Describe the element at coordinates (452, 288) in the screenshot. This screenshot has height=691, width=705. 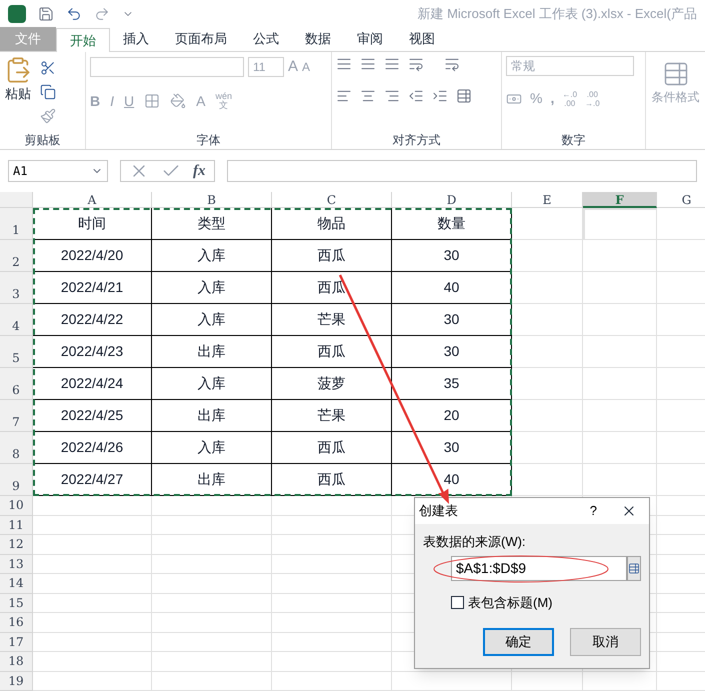
I see `table-cell: 40` at that location.